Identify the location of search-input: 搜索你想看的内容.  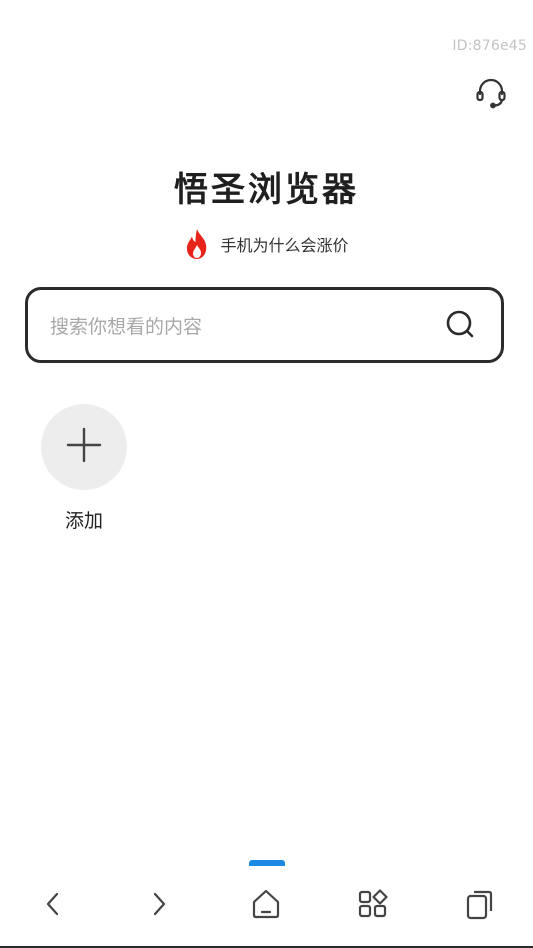
(264, 325).